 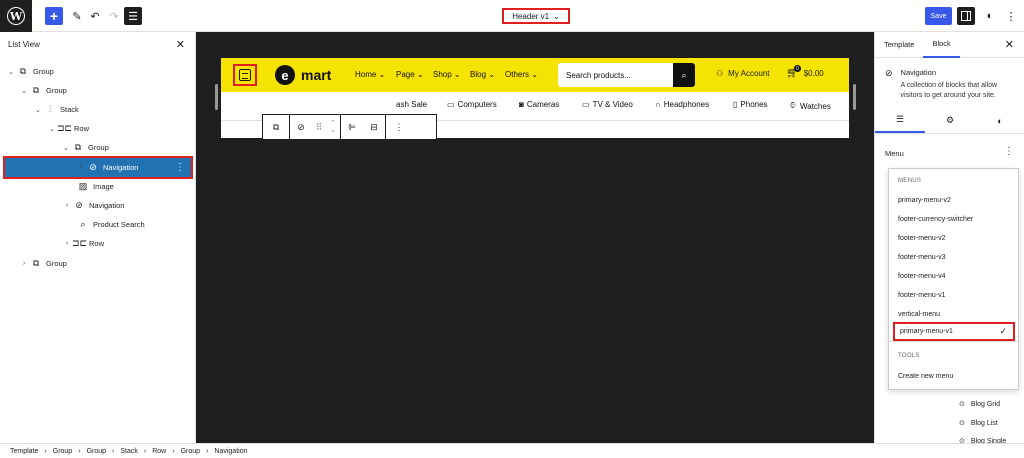 I want to click on category-phones: ▯ Phones, so click(x=750, y=104).